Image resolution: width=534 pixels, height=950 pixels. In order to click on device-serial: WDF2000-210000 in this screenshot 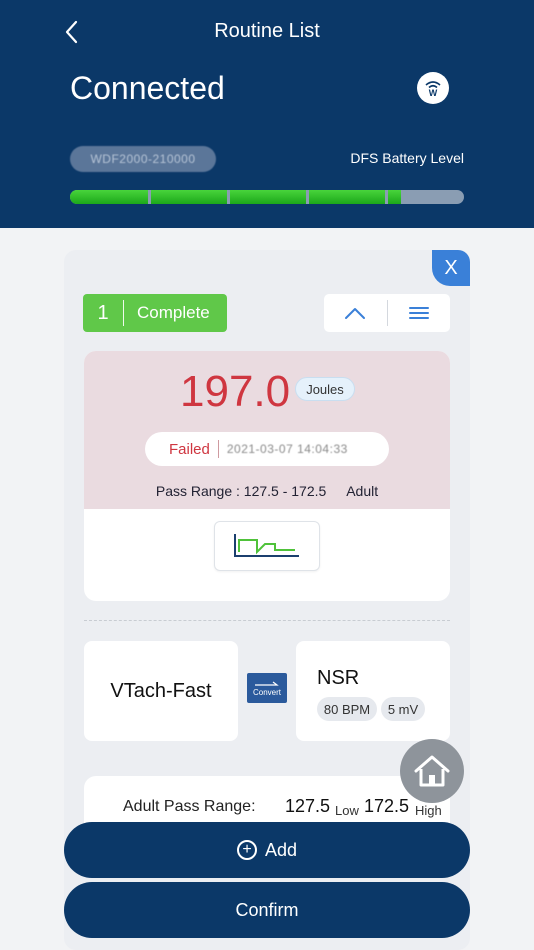, I will do `click(143, 159)`.